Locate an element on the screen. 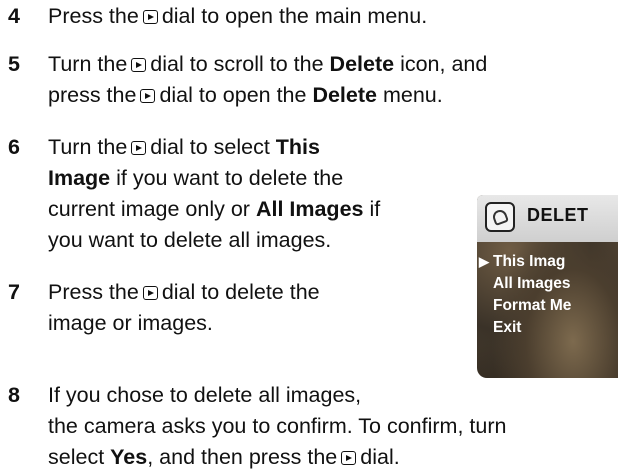 The image size is (618, 473). screen-menu-item-exit: Exit is located at coordinates (507, 327).